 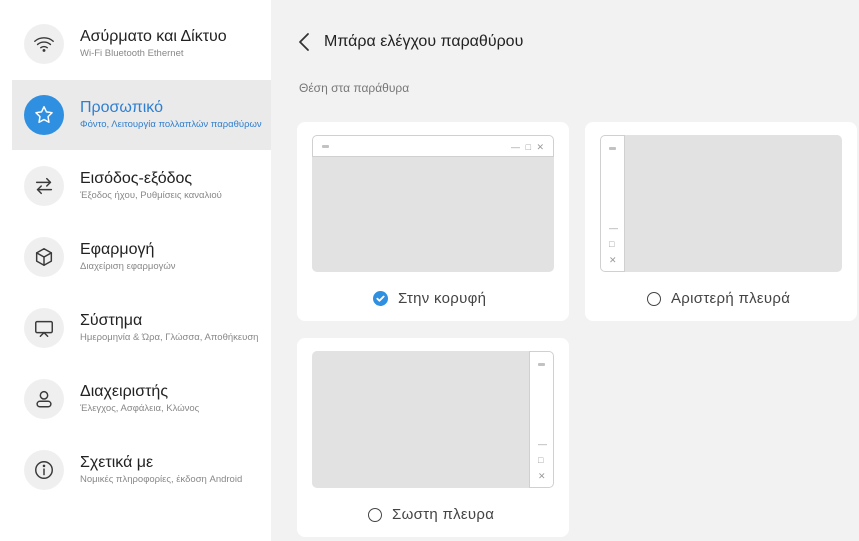 I want to click on sidebar-item-application: Εφαρμογή Διαχείριση εφαρμογών, so click(x=141, y=257).